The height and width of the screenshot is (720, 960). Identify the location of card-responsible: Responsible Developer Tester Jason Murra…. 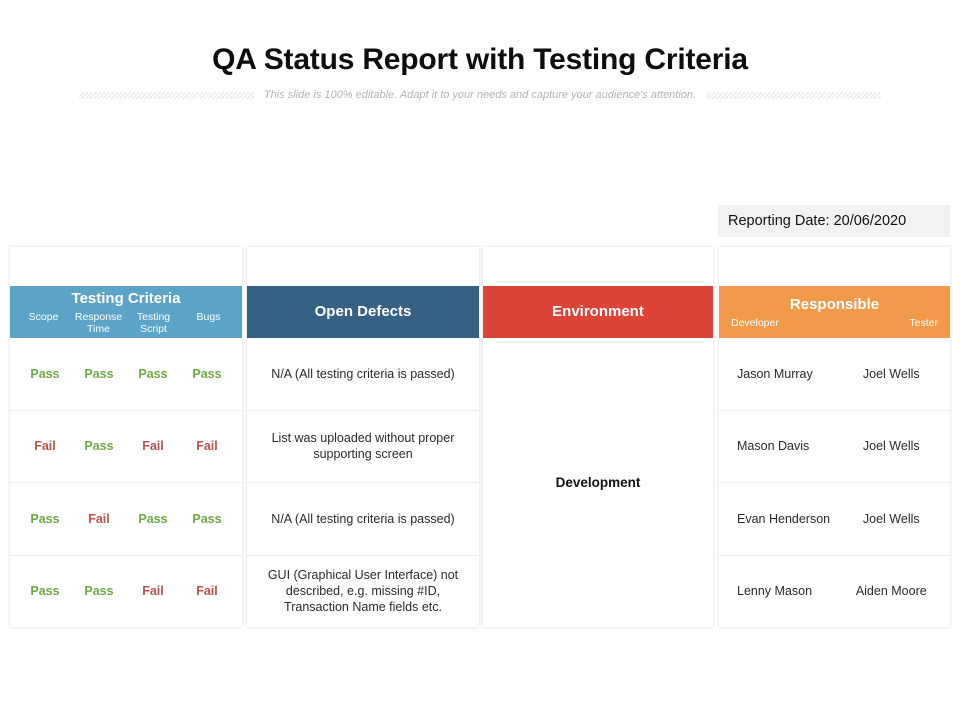
(834, 437).